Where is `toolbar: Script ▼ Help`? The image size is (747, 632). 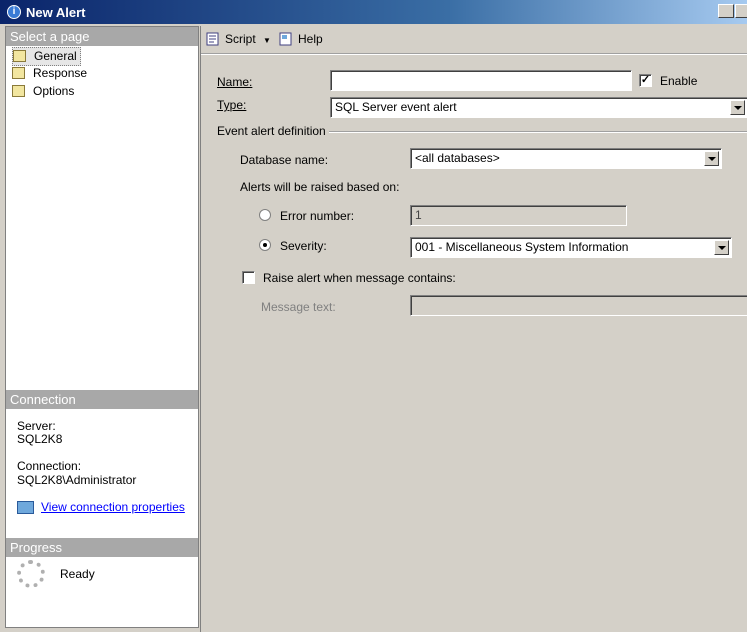 toolbar: Script ▼ Help is located at coordinates (474, 39).